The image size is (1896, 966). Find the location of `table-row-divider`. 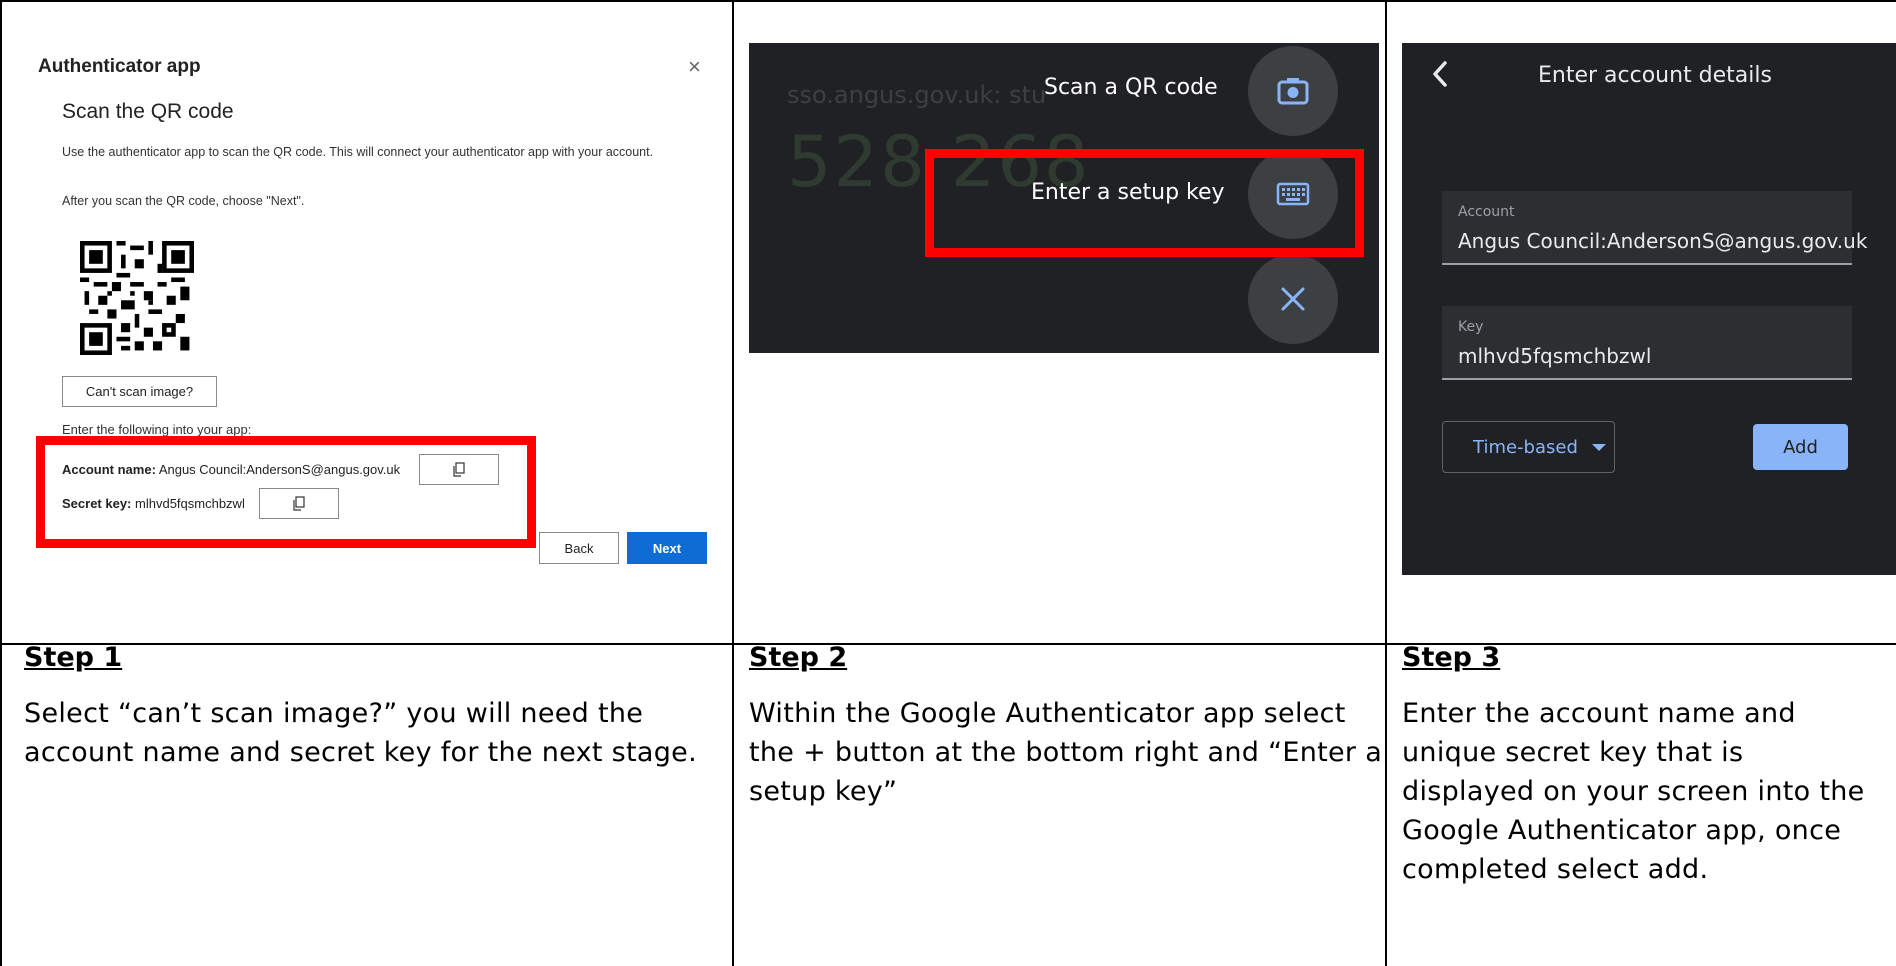

table-row-divider is located at coordinates (948, 644).